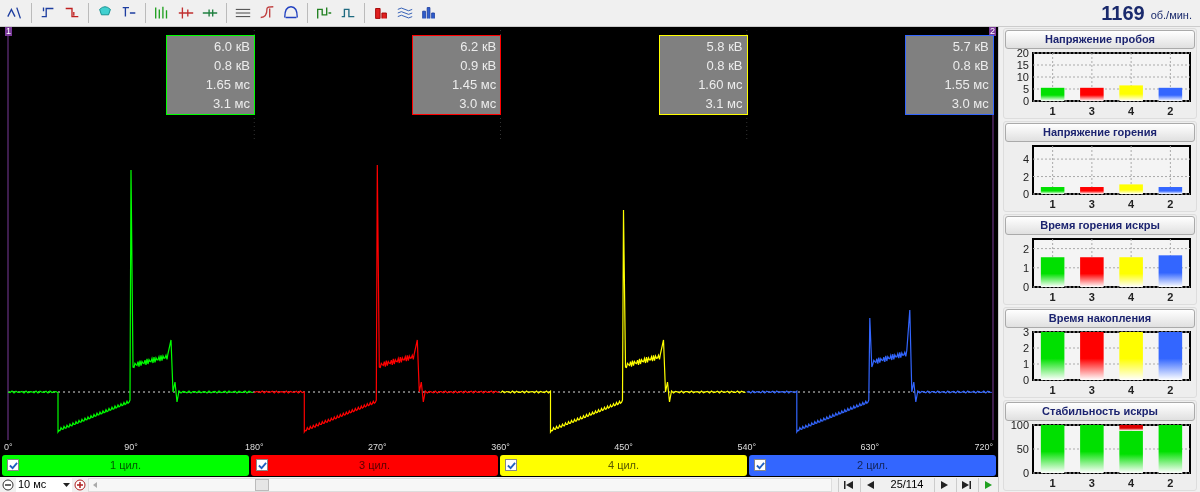 This screenshot has width=1200, height=492. Describe the element at coordinates (1025, 332) in the screenshot. I see `y-tick-label: 3` at that location.